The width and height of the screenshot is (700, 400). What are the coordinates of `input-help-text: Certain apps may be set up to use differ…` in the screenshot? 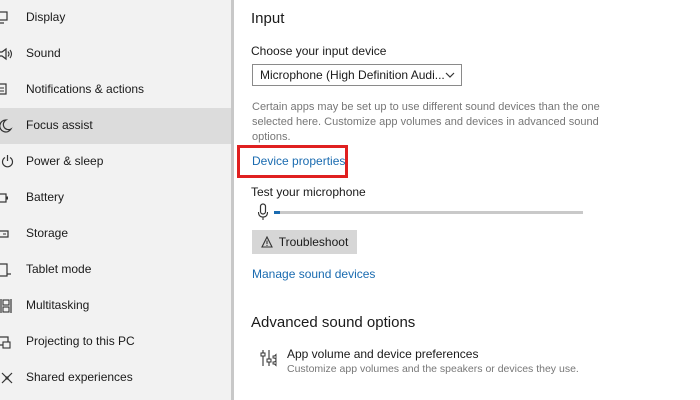 It's located at (426, 122).